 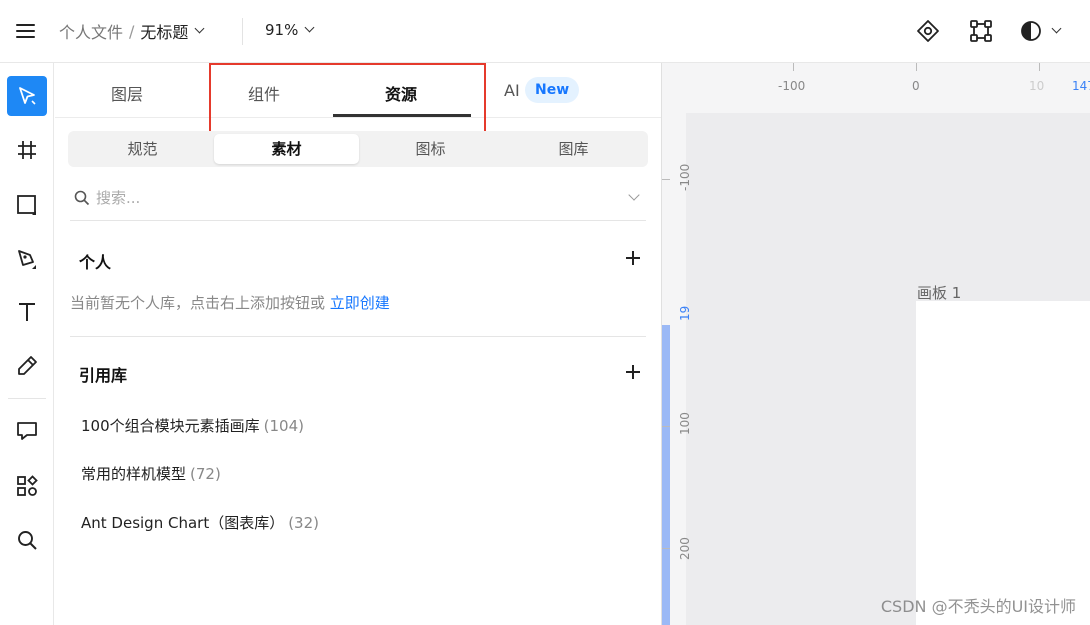 I want to click on library-name: 常用的样机模型, so click(x=134, y=474).